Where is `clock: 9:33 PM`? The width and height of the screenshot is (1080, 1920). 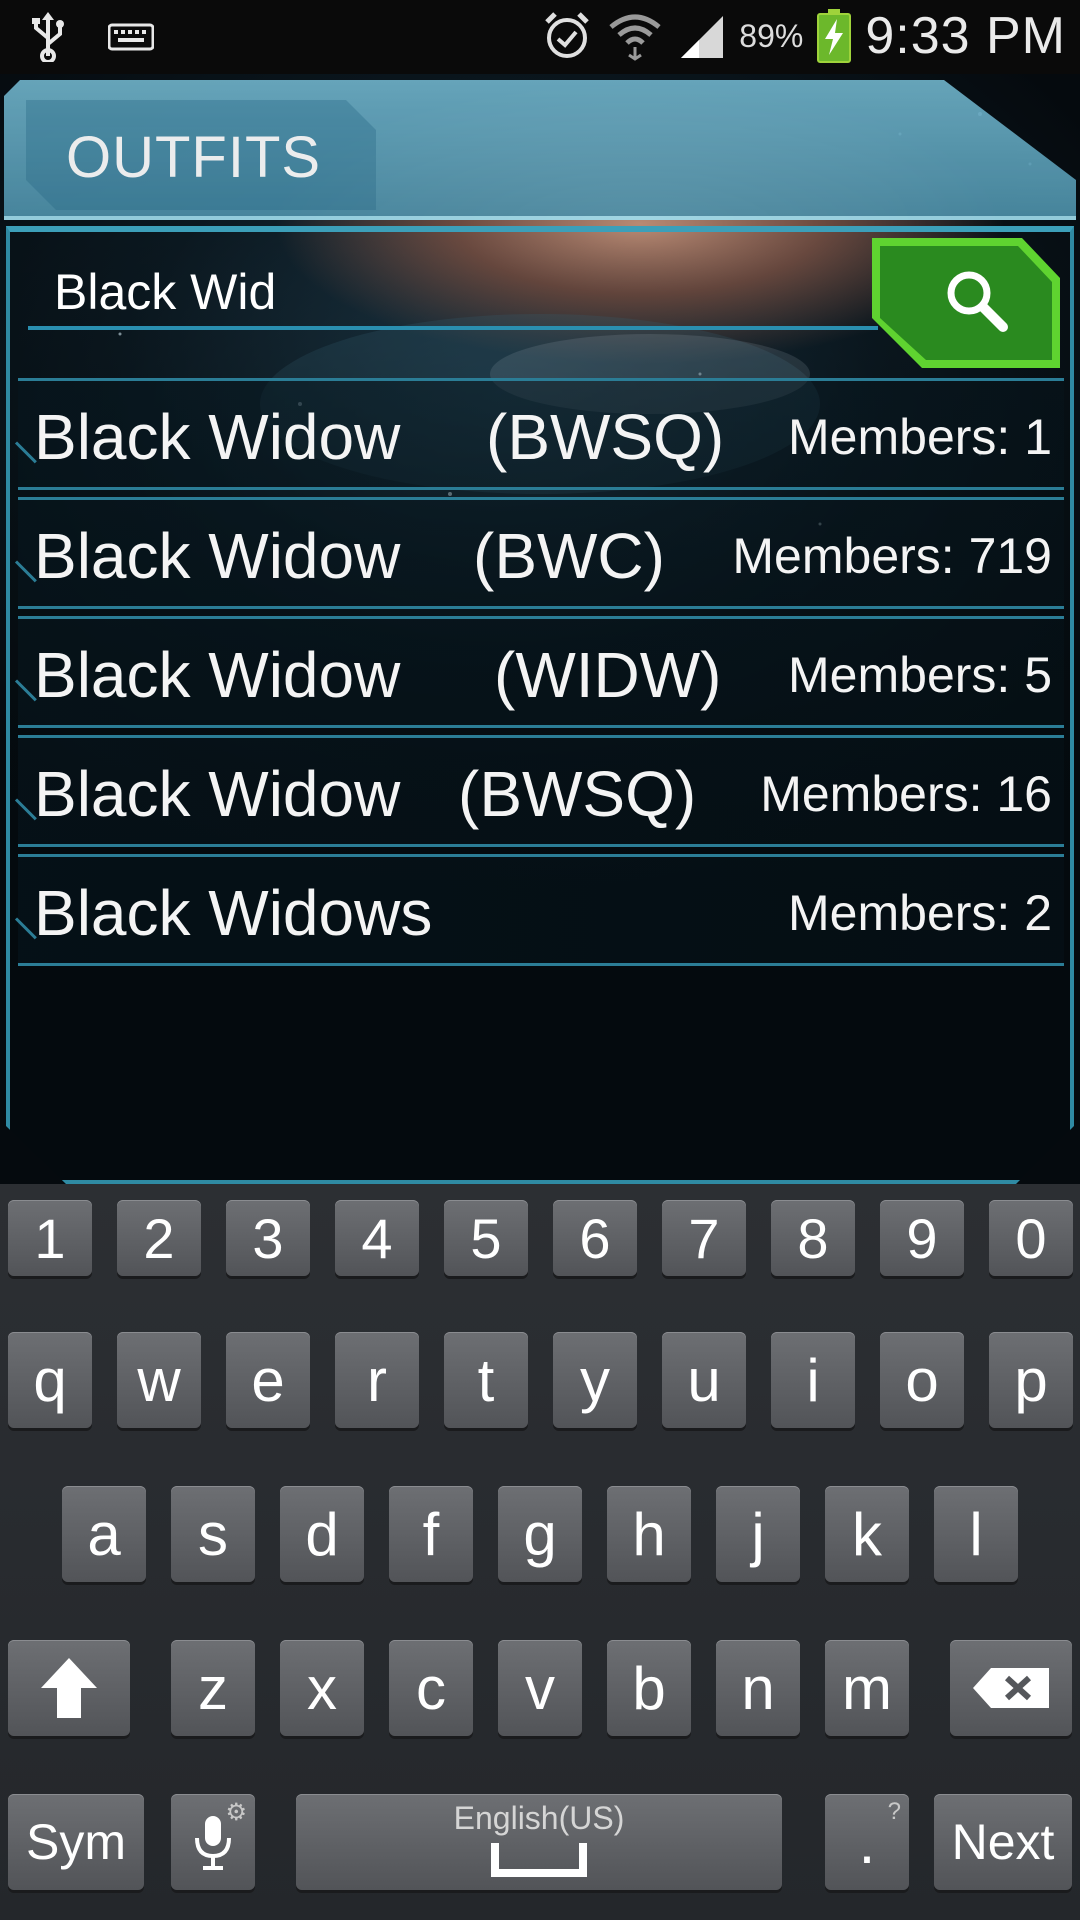 clock: 9:33 PM is located at coordinates (965, 36).